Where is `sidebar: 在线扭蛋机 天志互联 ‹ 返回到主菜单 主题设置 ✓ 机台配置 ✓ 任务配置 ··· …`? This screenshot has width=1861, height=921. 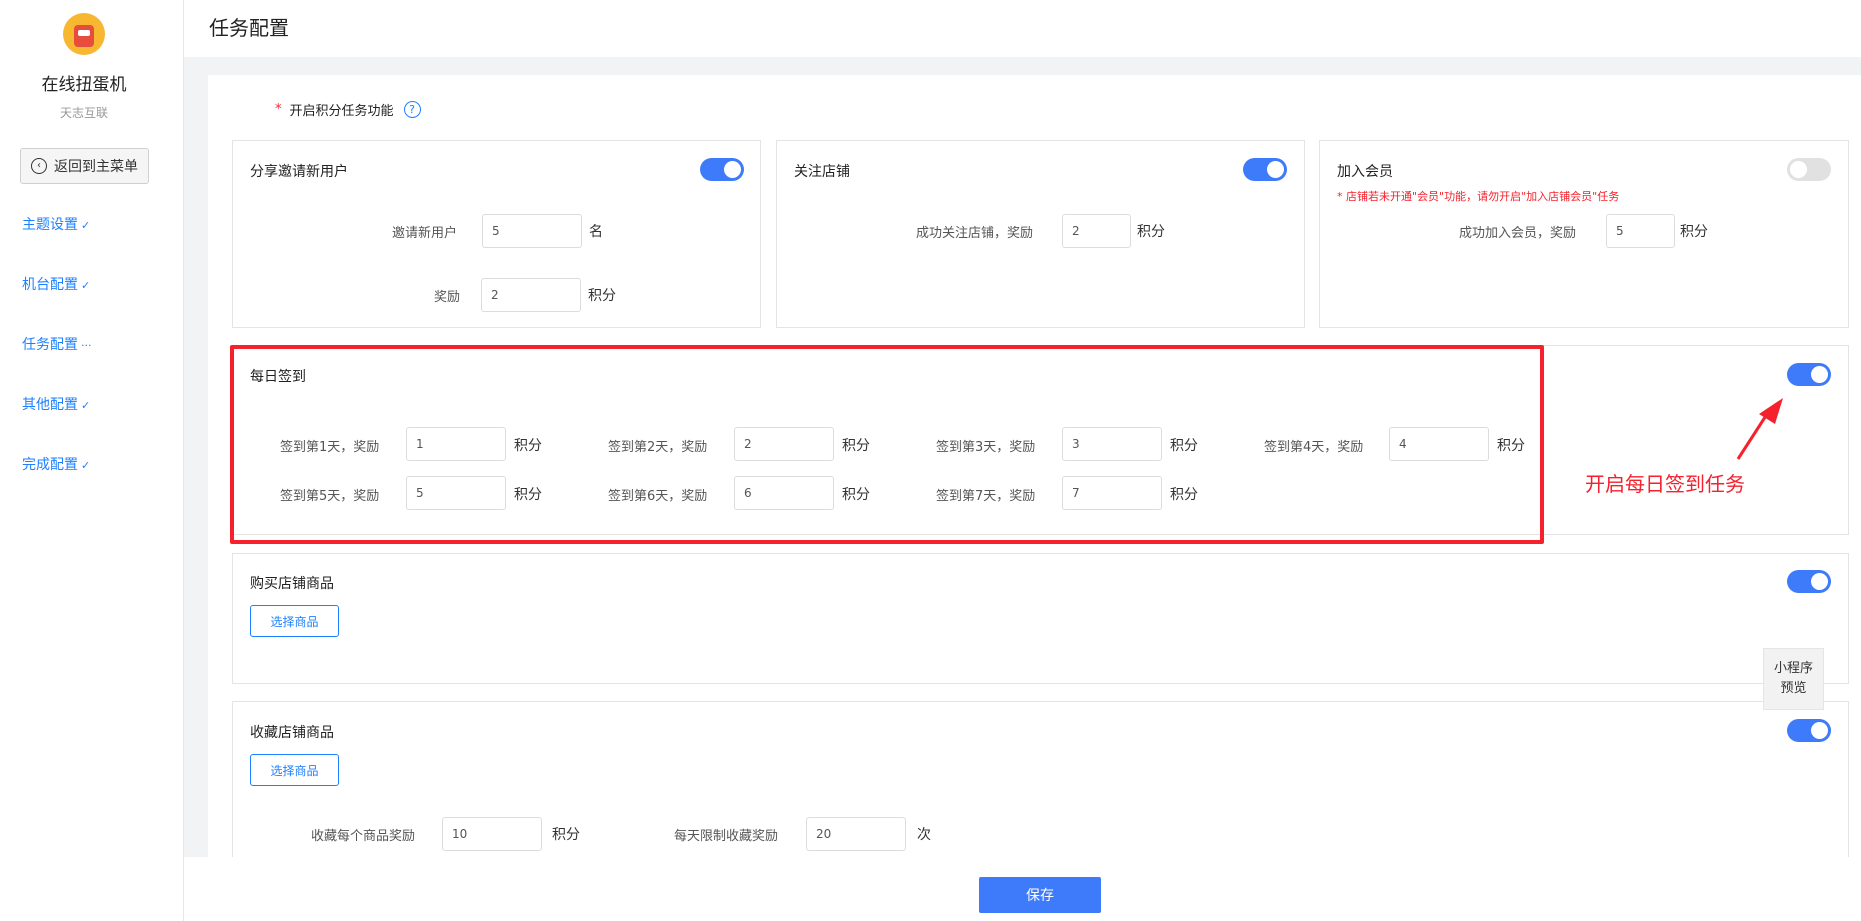 sidebar: 在线扭蛋机 天志互联 ‹ 返回到主菜单 主题设置 ✓ 机台配置 ✓ 任务配置 ··· … is located at coordinates (92, 460).